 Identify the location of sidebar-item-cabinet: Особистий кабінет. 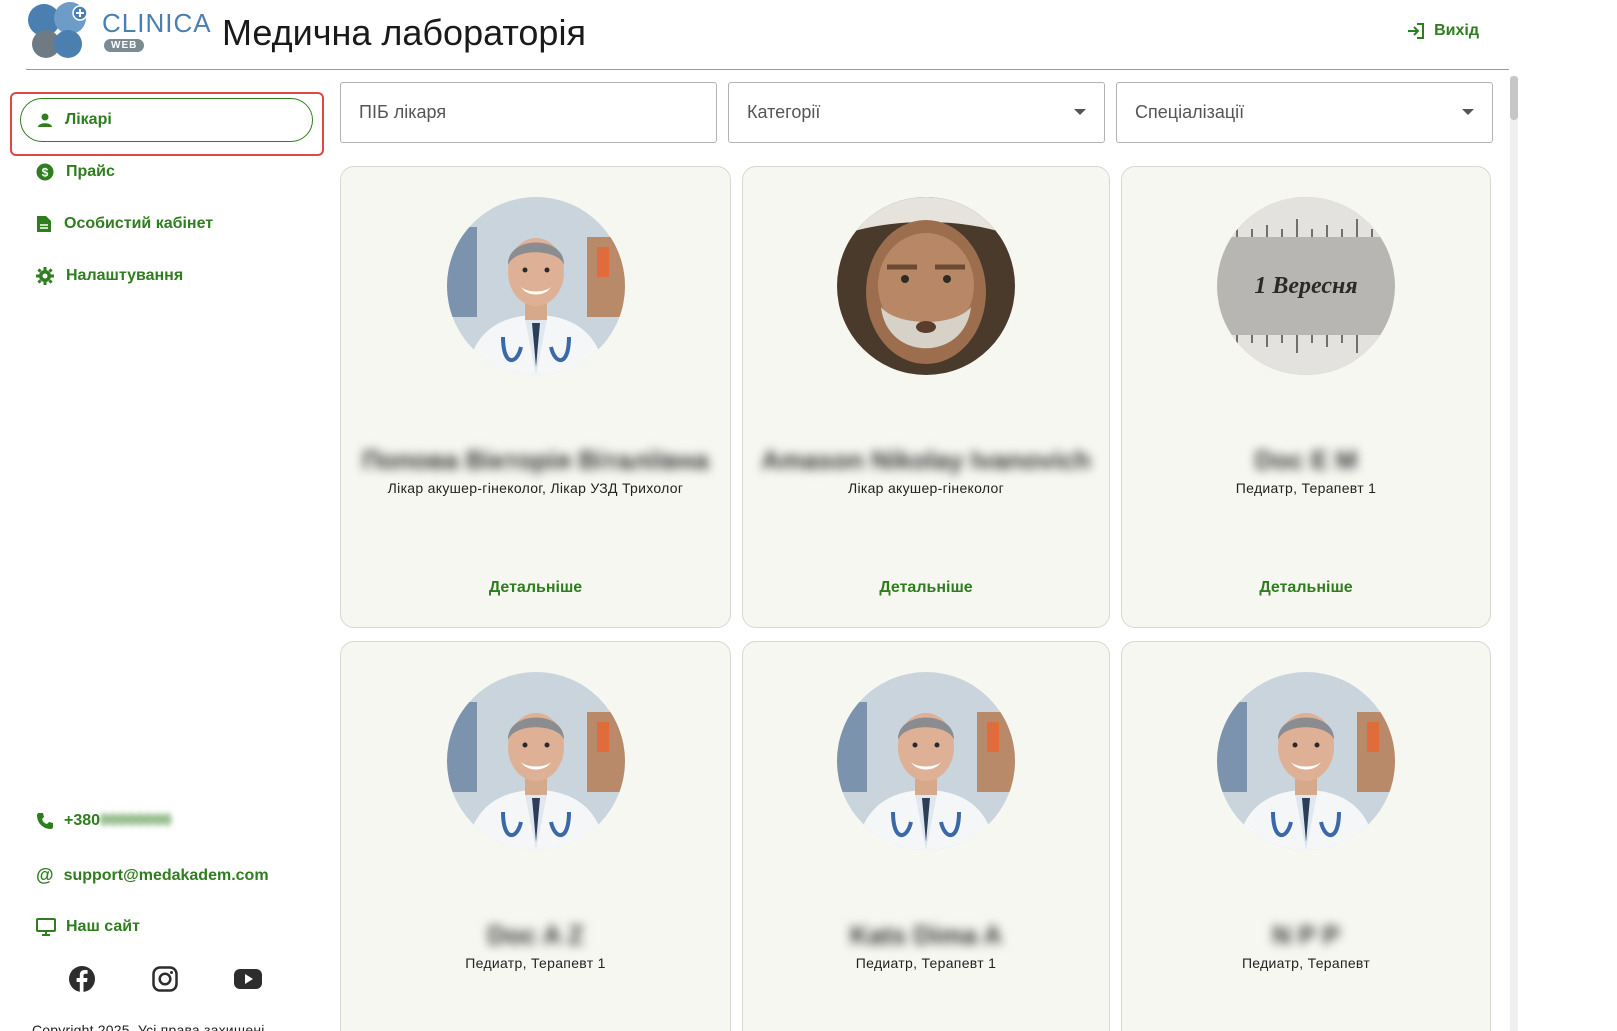
(166, 224).